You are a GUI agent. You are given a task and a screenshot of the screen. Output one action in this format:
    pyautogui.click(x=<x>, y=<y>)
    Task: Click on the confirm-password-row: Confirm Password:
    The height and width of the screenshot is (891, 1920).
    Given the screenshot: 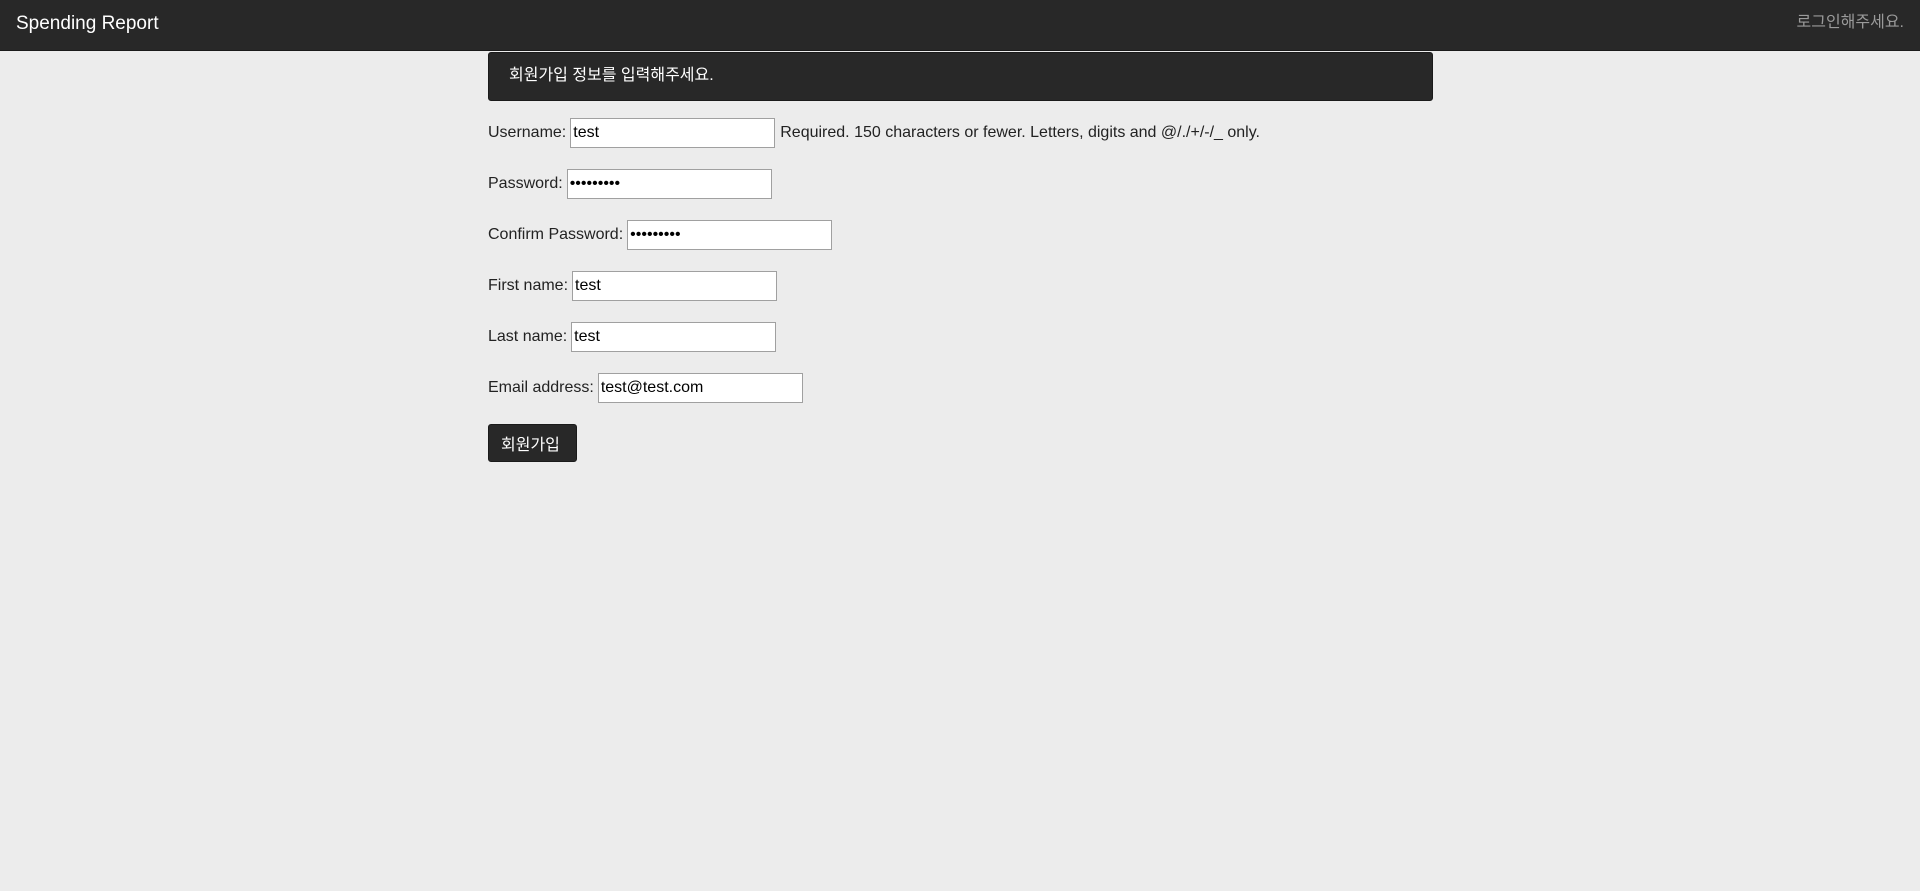 What is the action you would take?
    pyautogui.click(x=660, y=235)
    